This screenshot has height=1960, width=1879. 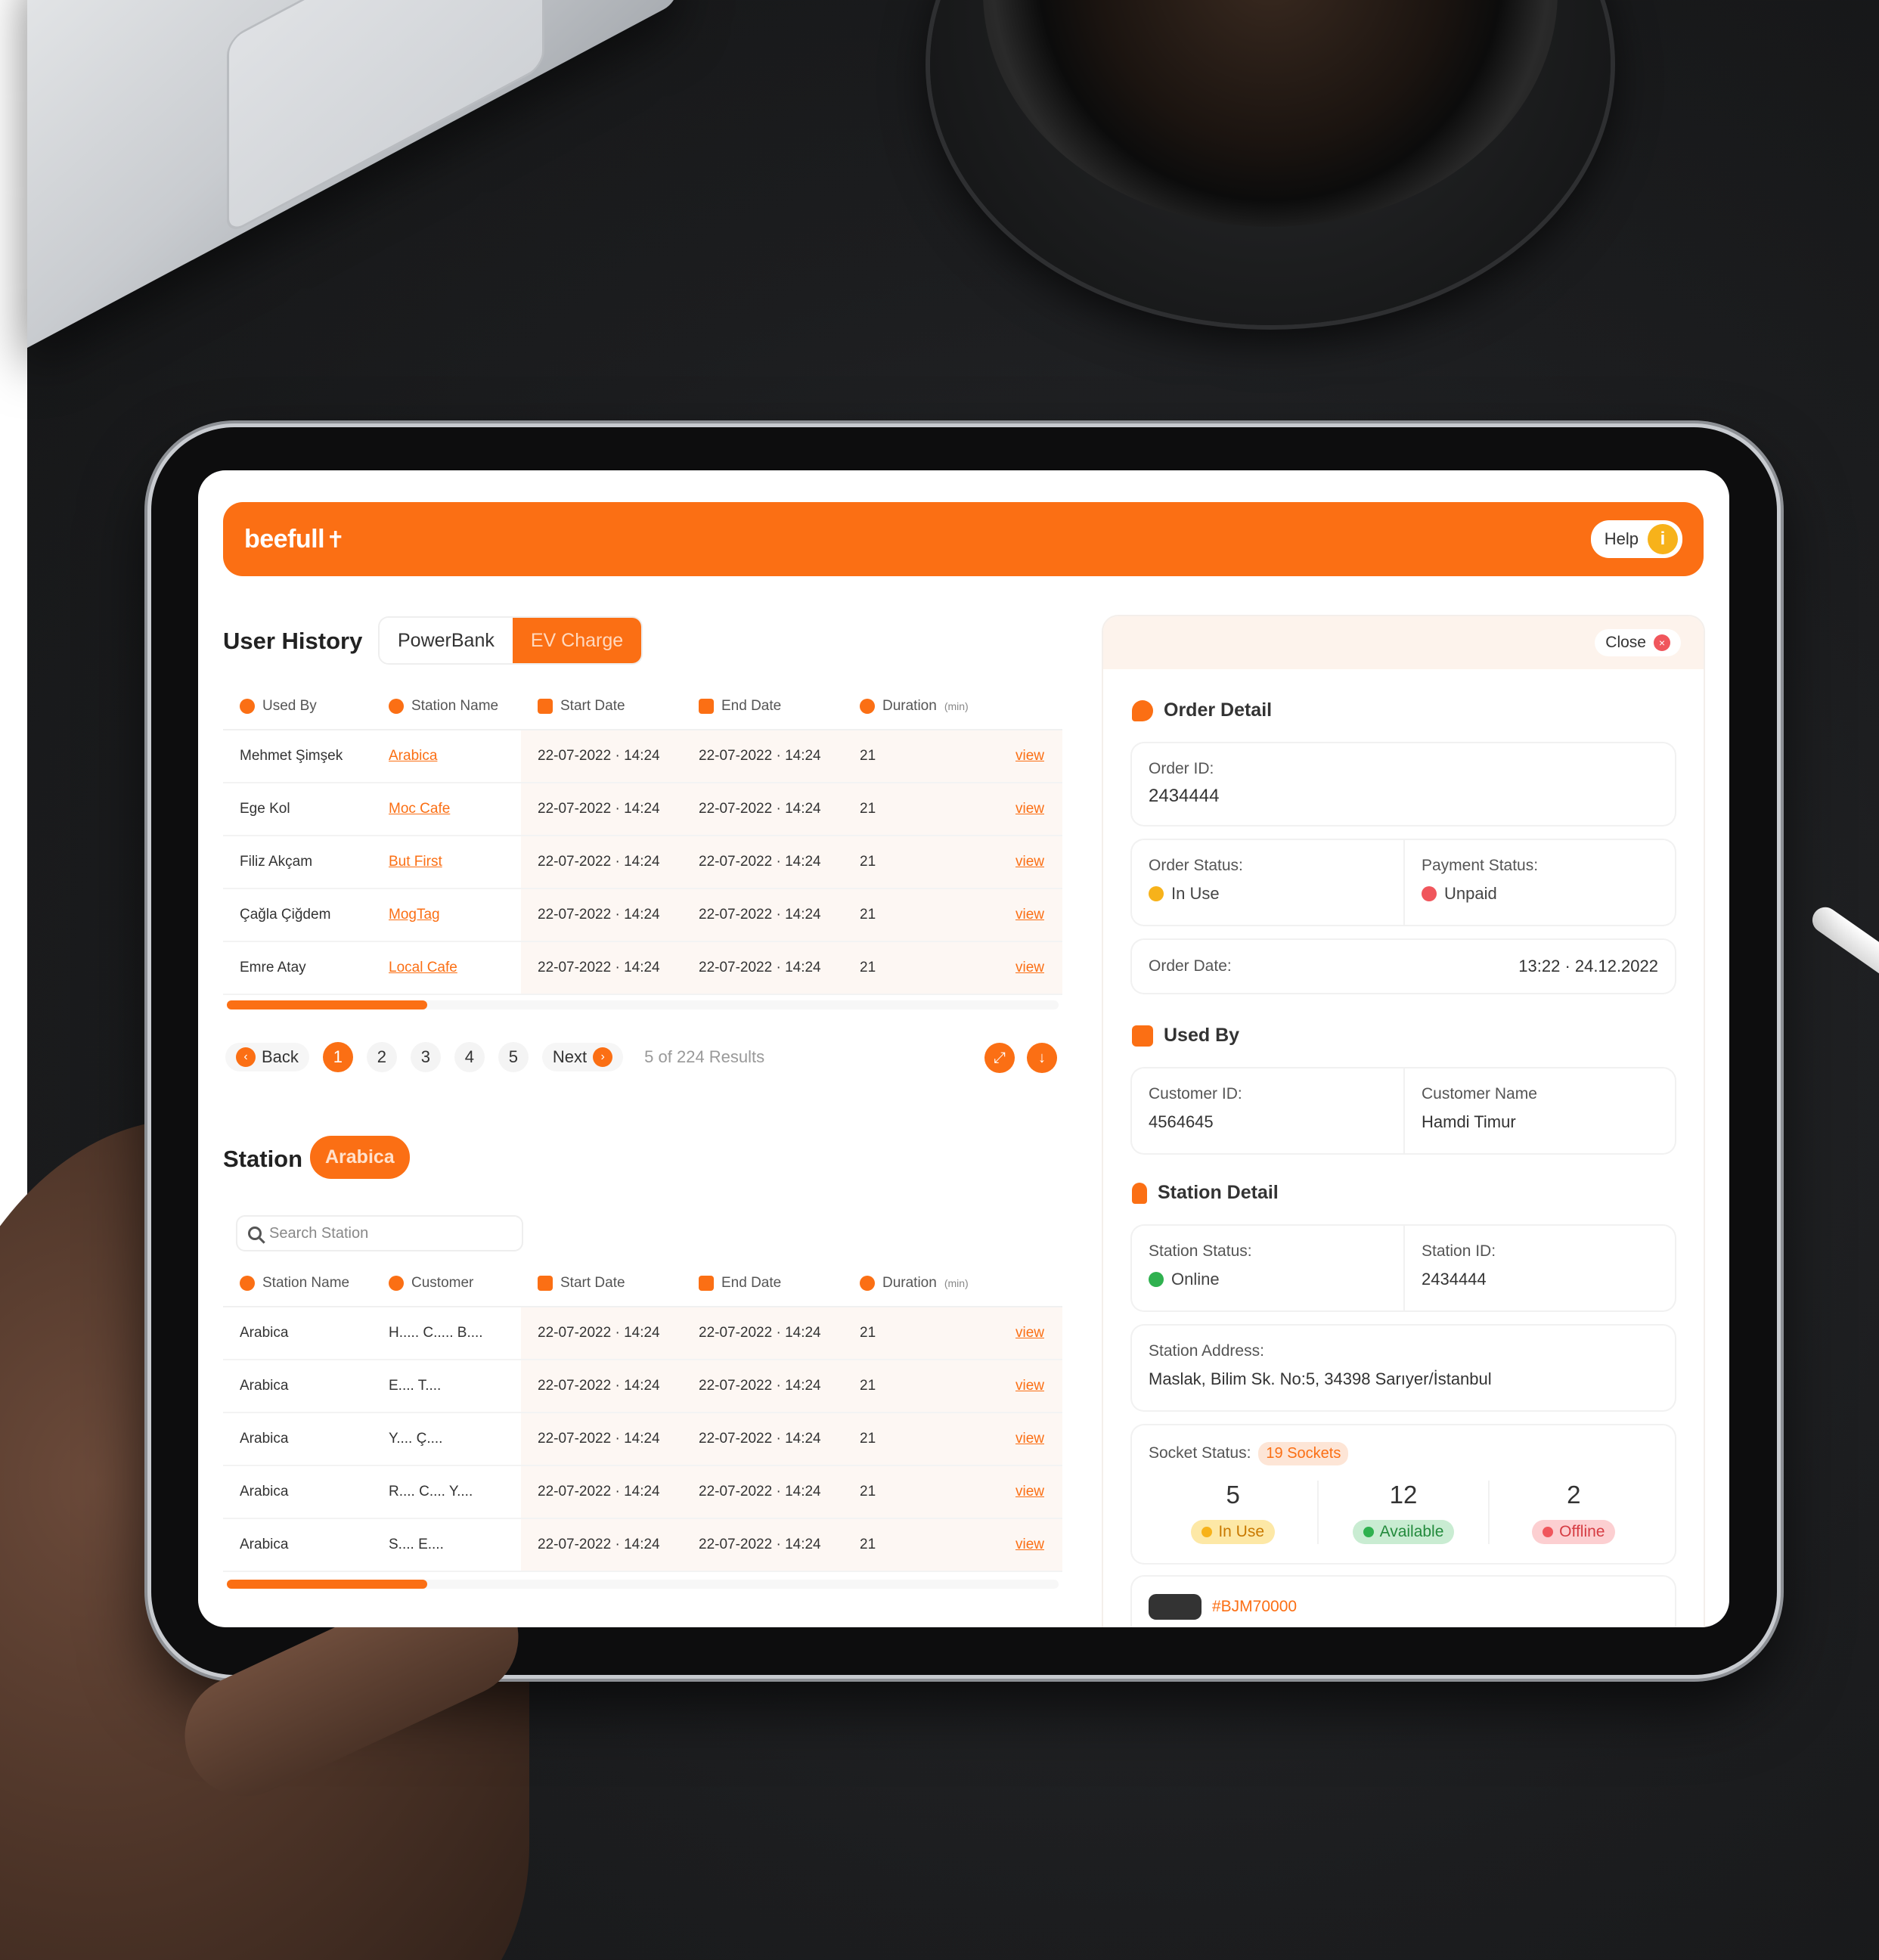 I want to click on next-button: Next ›, so click(x=582, y=1057).